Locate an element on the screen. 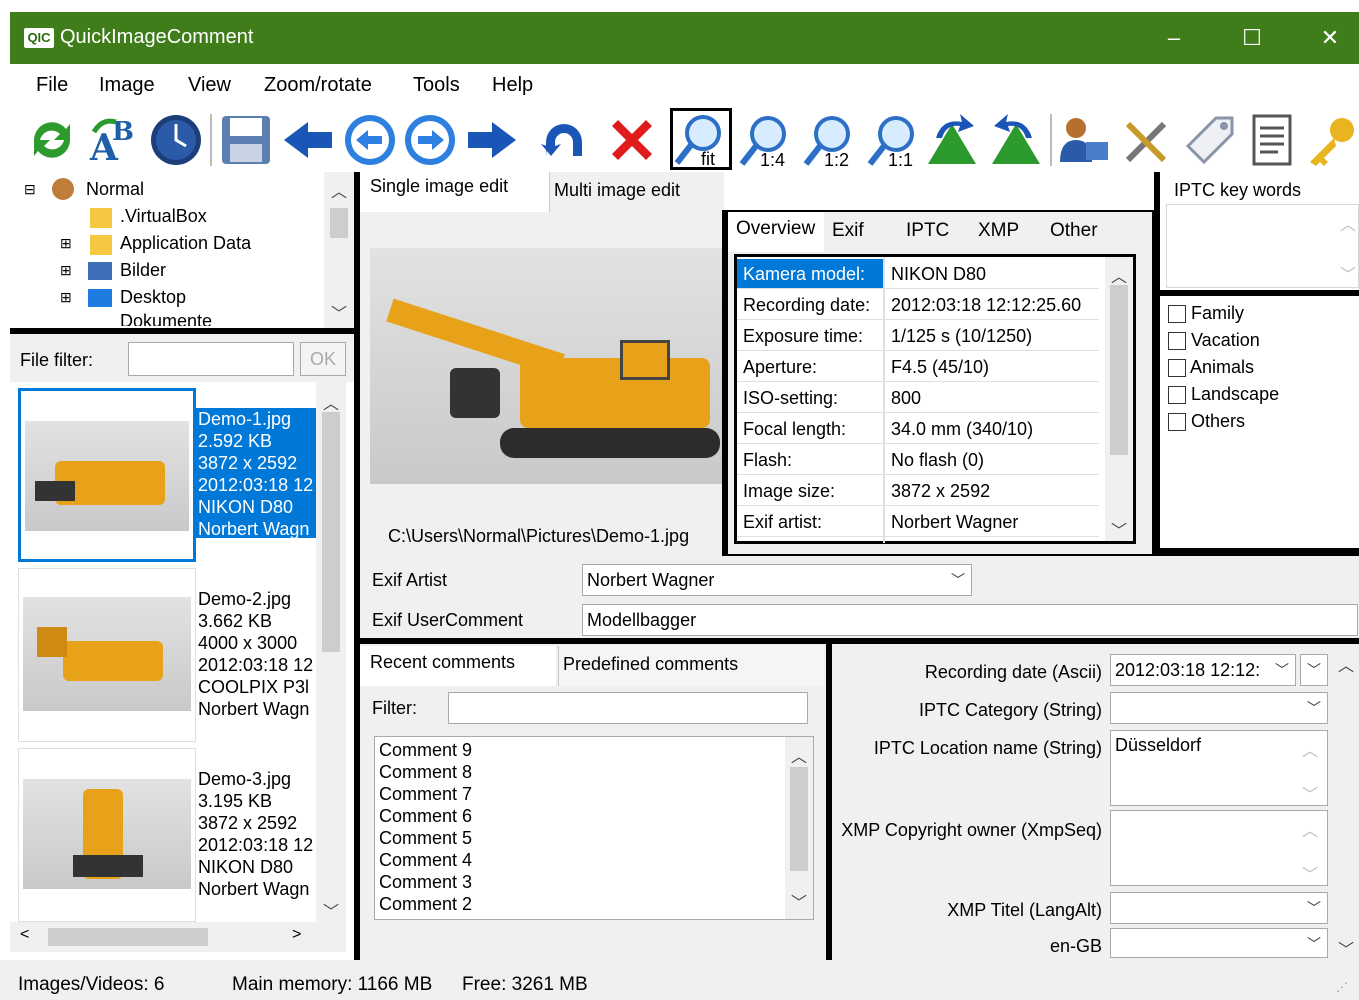 The width and height of the screenshot is (1359, 1000). maximize-button: ☐ is located at coordinates (1252, 38).